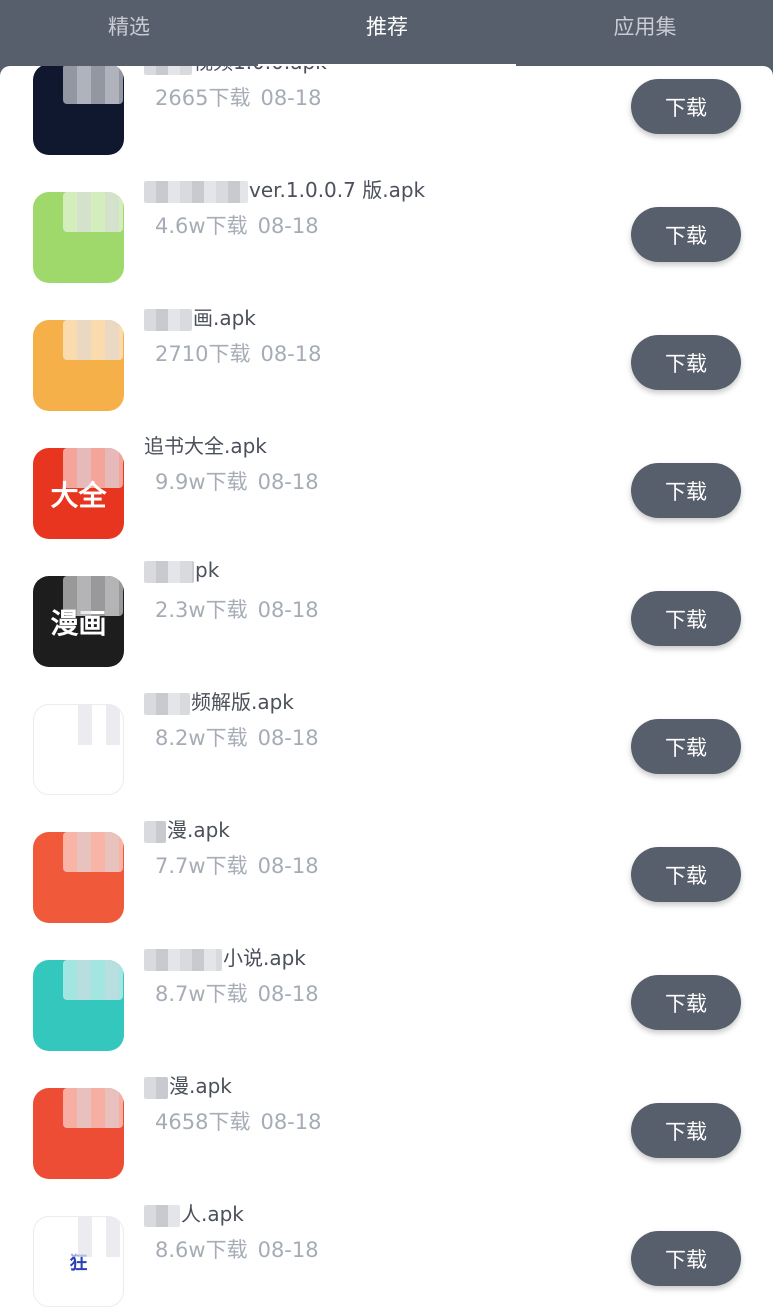 The height and width of the screenshot is (1310, 773). I want to click on app-meta: 2710下载 08-18, so click(238, 353).